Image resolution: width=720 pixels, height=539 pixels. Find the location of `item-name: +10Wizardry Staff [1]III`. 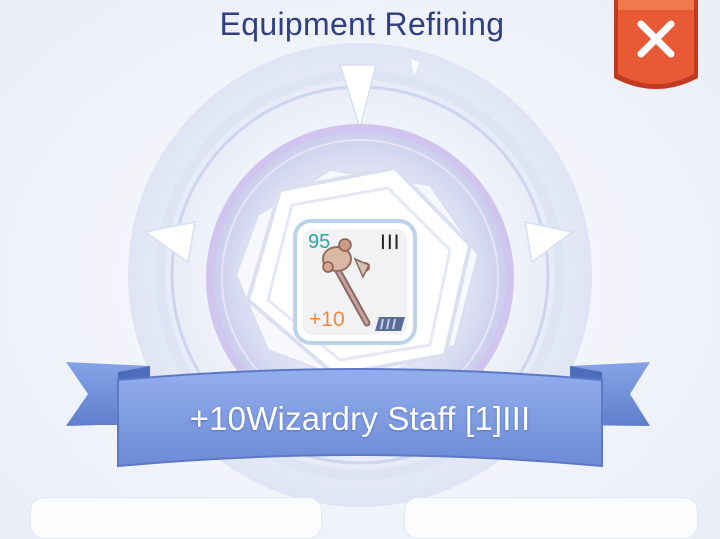

item-name: +10Wizardry Staff [1]III is located at coordinates (360, 418).